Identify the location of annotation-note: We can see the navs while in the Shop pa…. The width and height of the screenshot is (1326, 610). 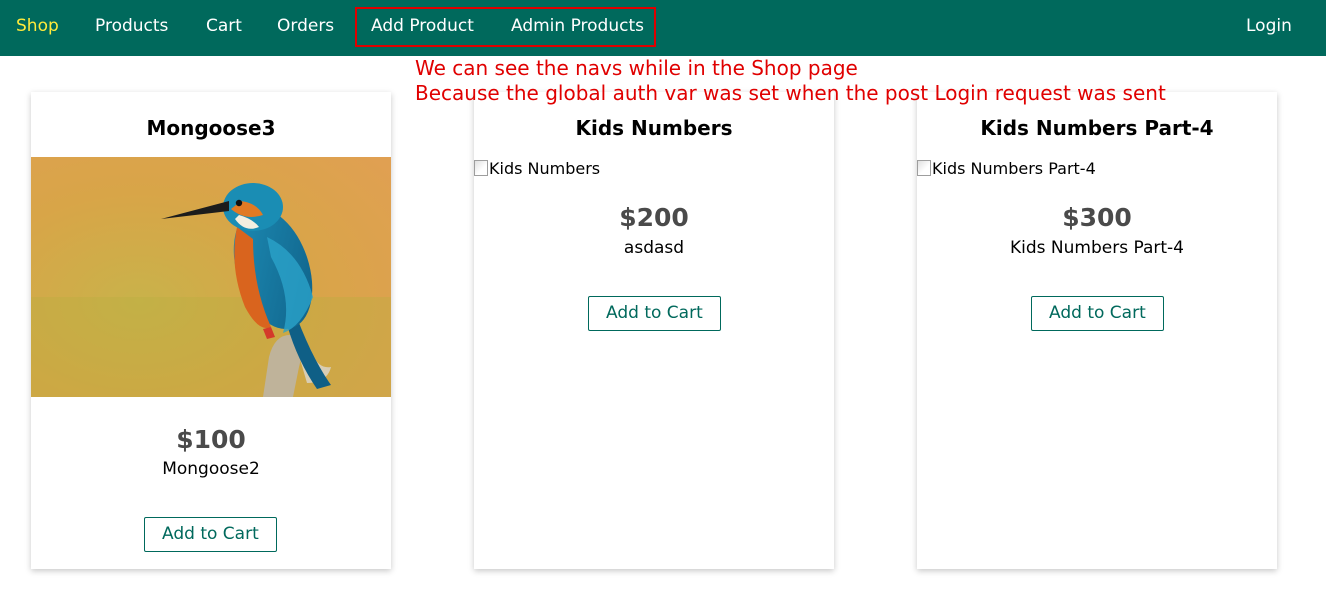
(790, 81).